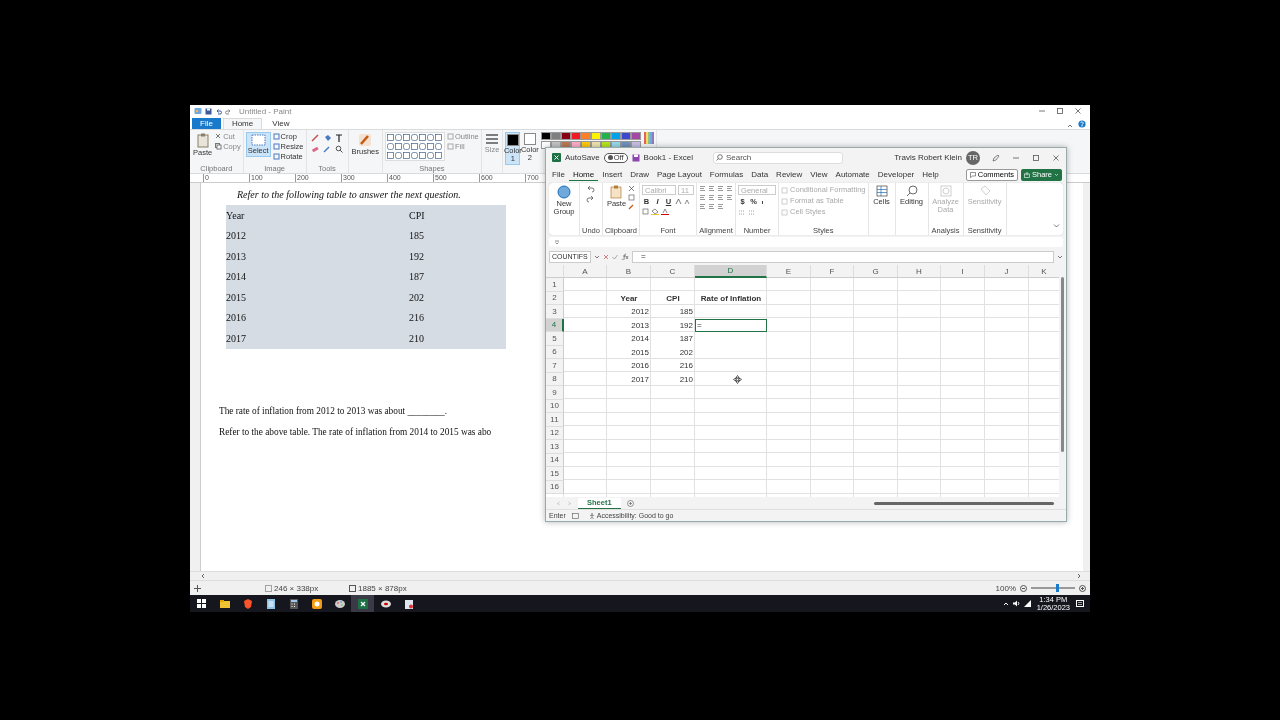  I want to click on help-icon, so click(1082, 124).